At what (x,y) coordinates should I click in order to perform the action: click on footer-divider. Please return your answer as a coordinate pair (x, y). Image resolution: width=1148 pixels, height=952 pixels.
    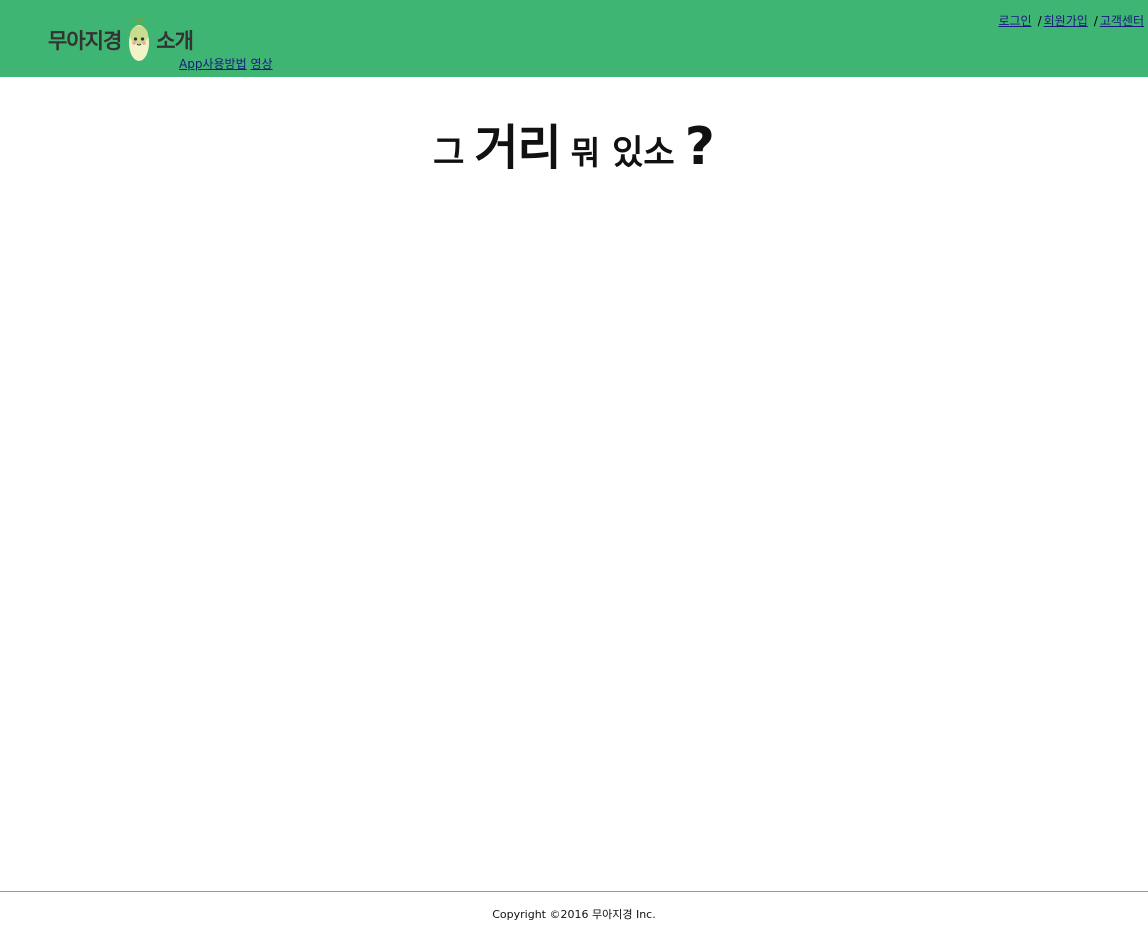
    Looking at the image, I should click on (574, 891).